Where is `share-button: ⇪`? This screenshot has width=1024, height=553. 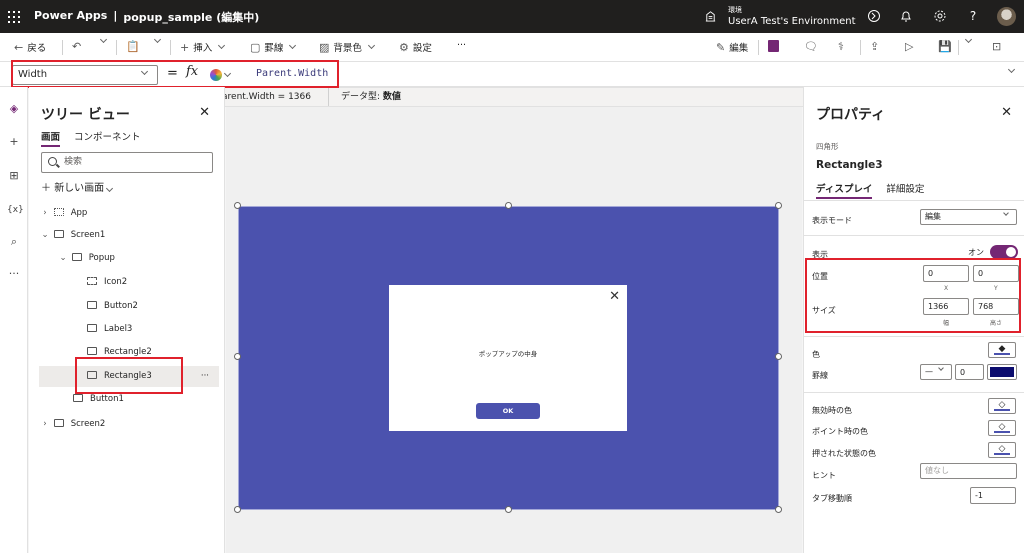 share-button: ⇪ is located at coordinates (874, 46).